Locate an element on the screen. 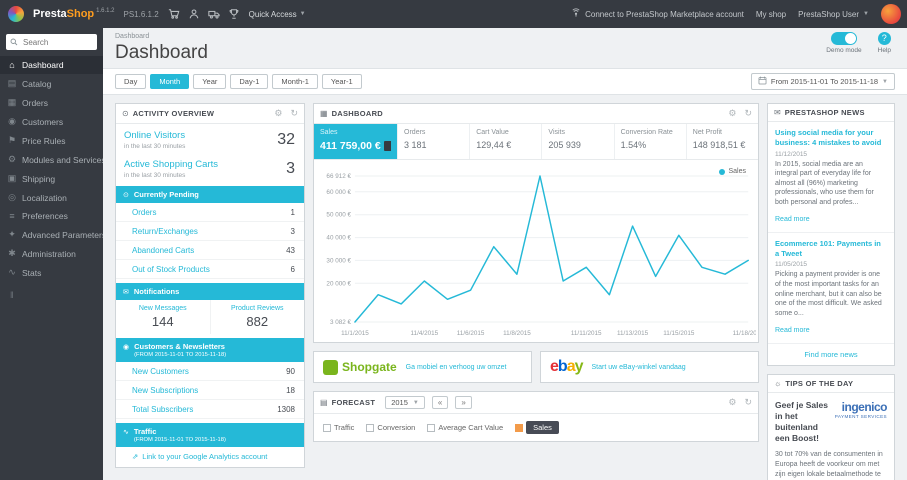  sidebar-item-catalog: ▤ Catalog is located at coordinates (51, 83).